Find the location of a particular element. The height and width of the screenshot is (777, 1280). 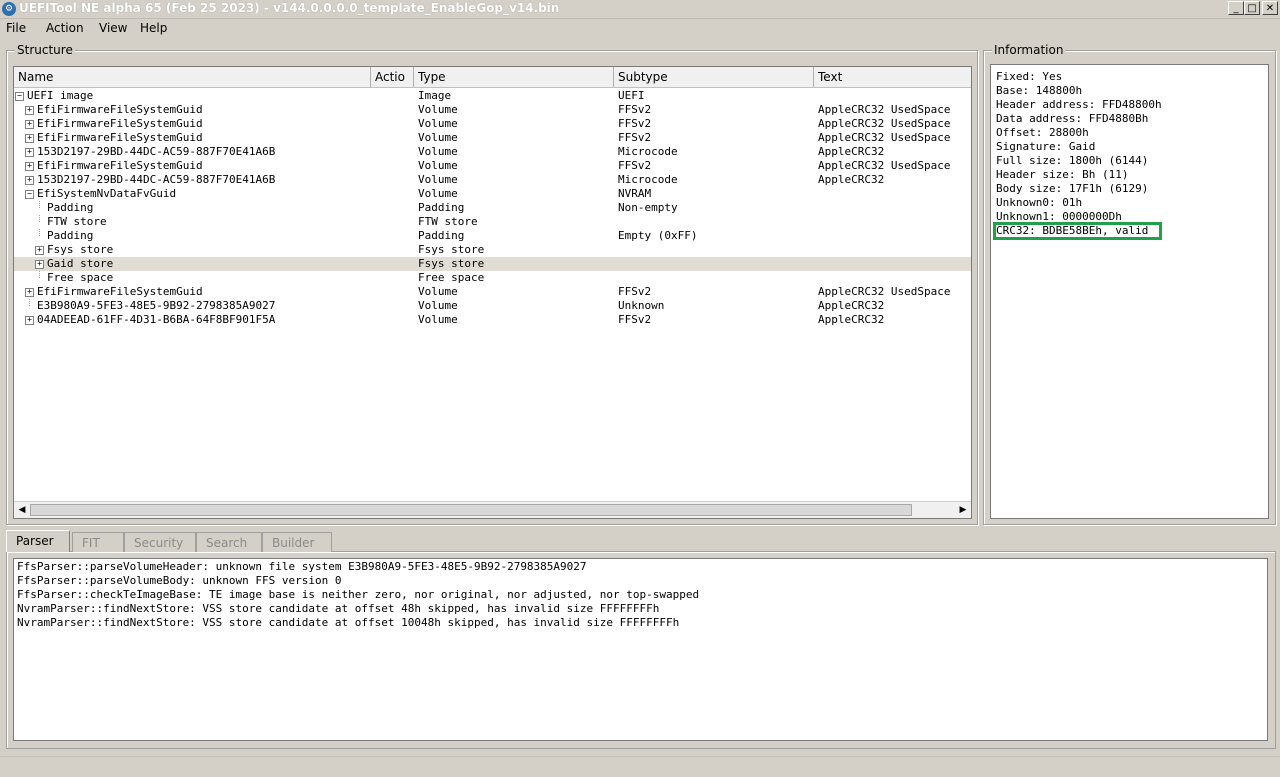

tree-cell-subtype: FFSv2 is located at coordinates (635, 123).